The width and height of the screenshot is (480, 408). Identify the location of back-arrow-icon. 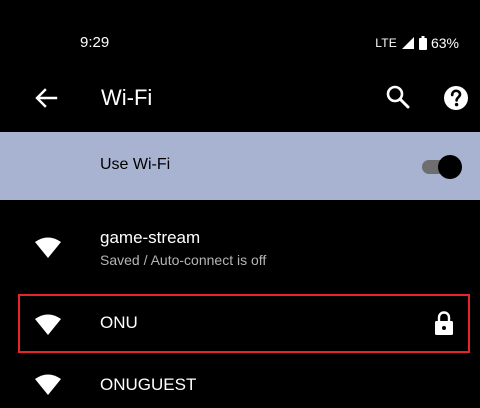
(46, 98).